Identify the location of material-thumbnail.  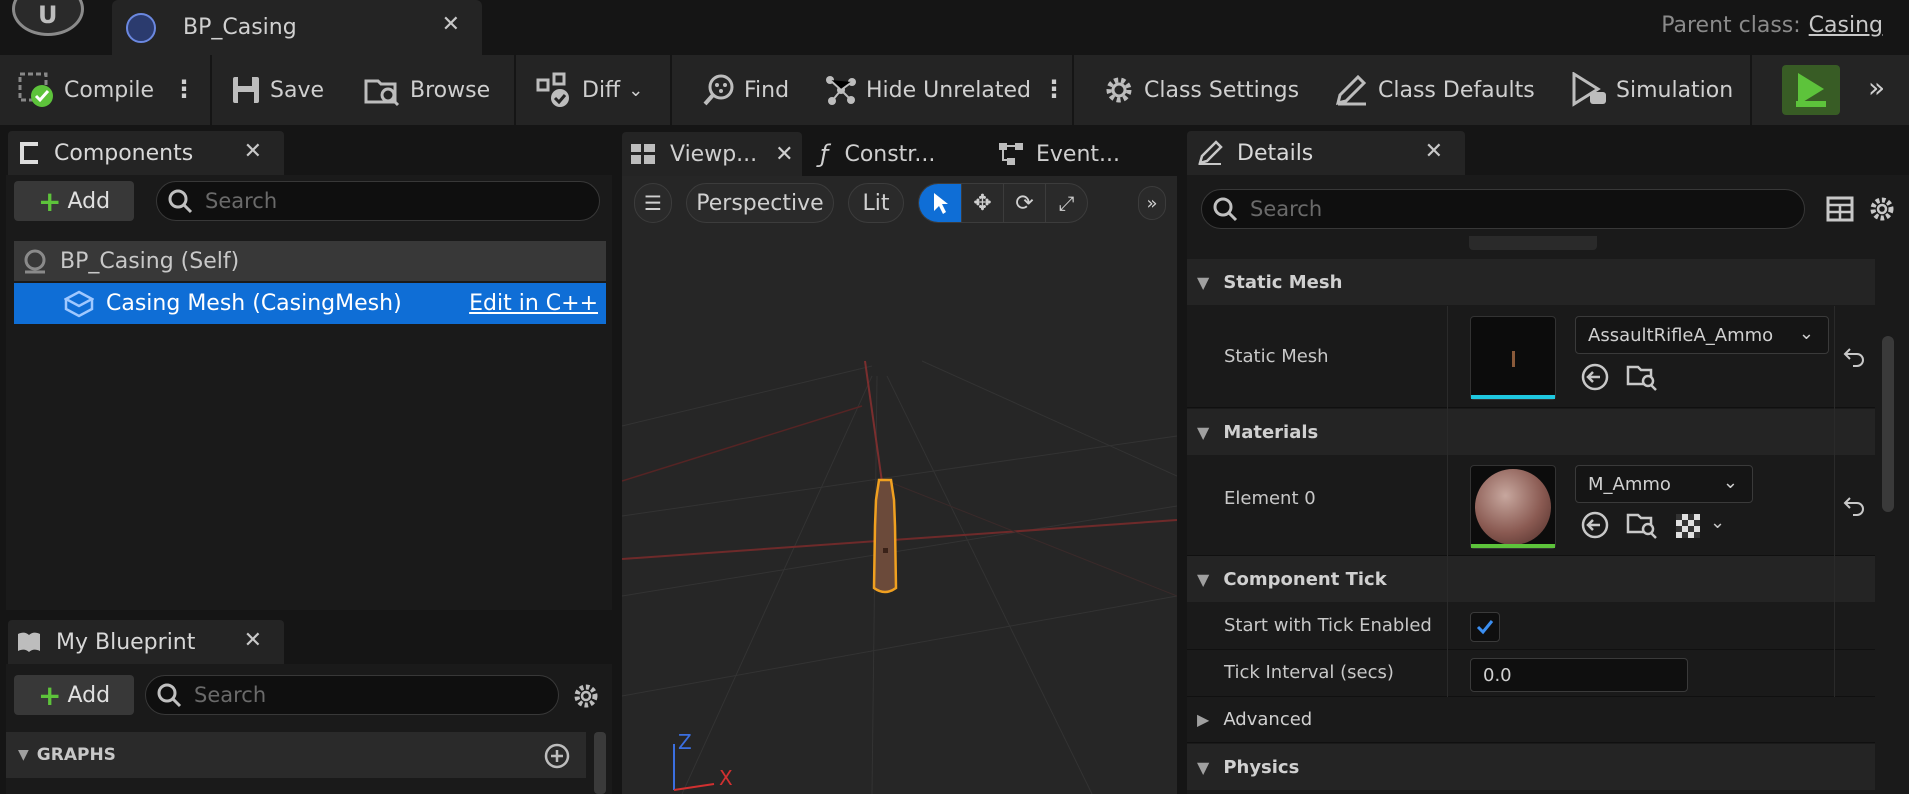
(1513, 507).